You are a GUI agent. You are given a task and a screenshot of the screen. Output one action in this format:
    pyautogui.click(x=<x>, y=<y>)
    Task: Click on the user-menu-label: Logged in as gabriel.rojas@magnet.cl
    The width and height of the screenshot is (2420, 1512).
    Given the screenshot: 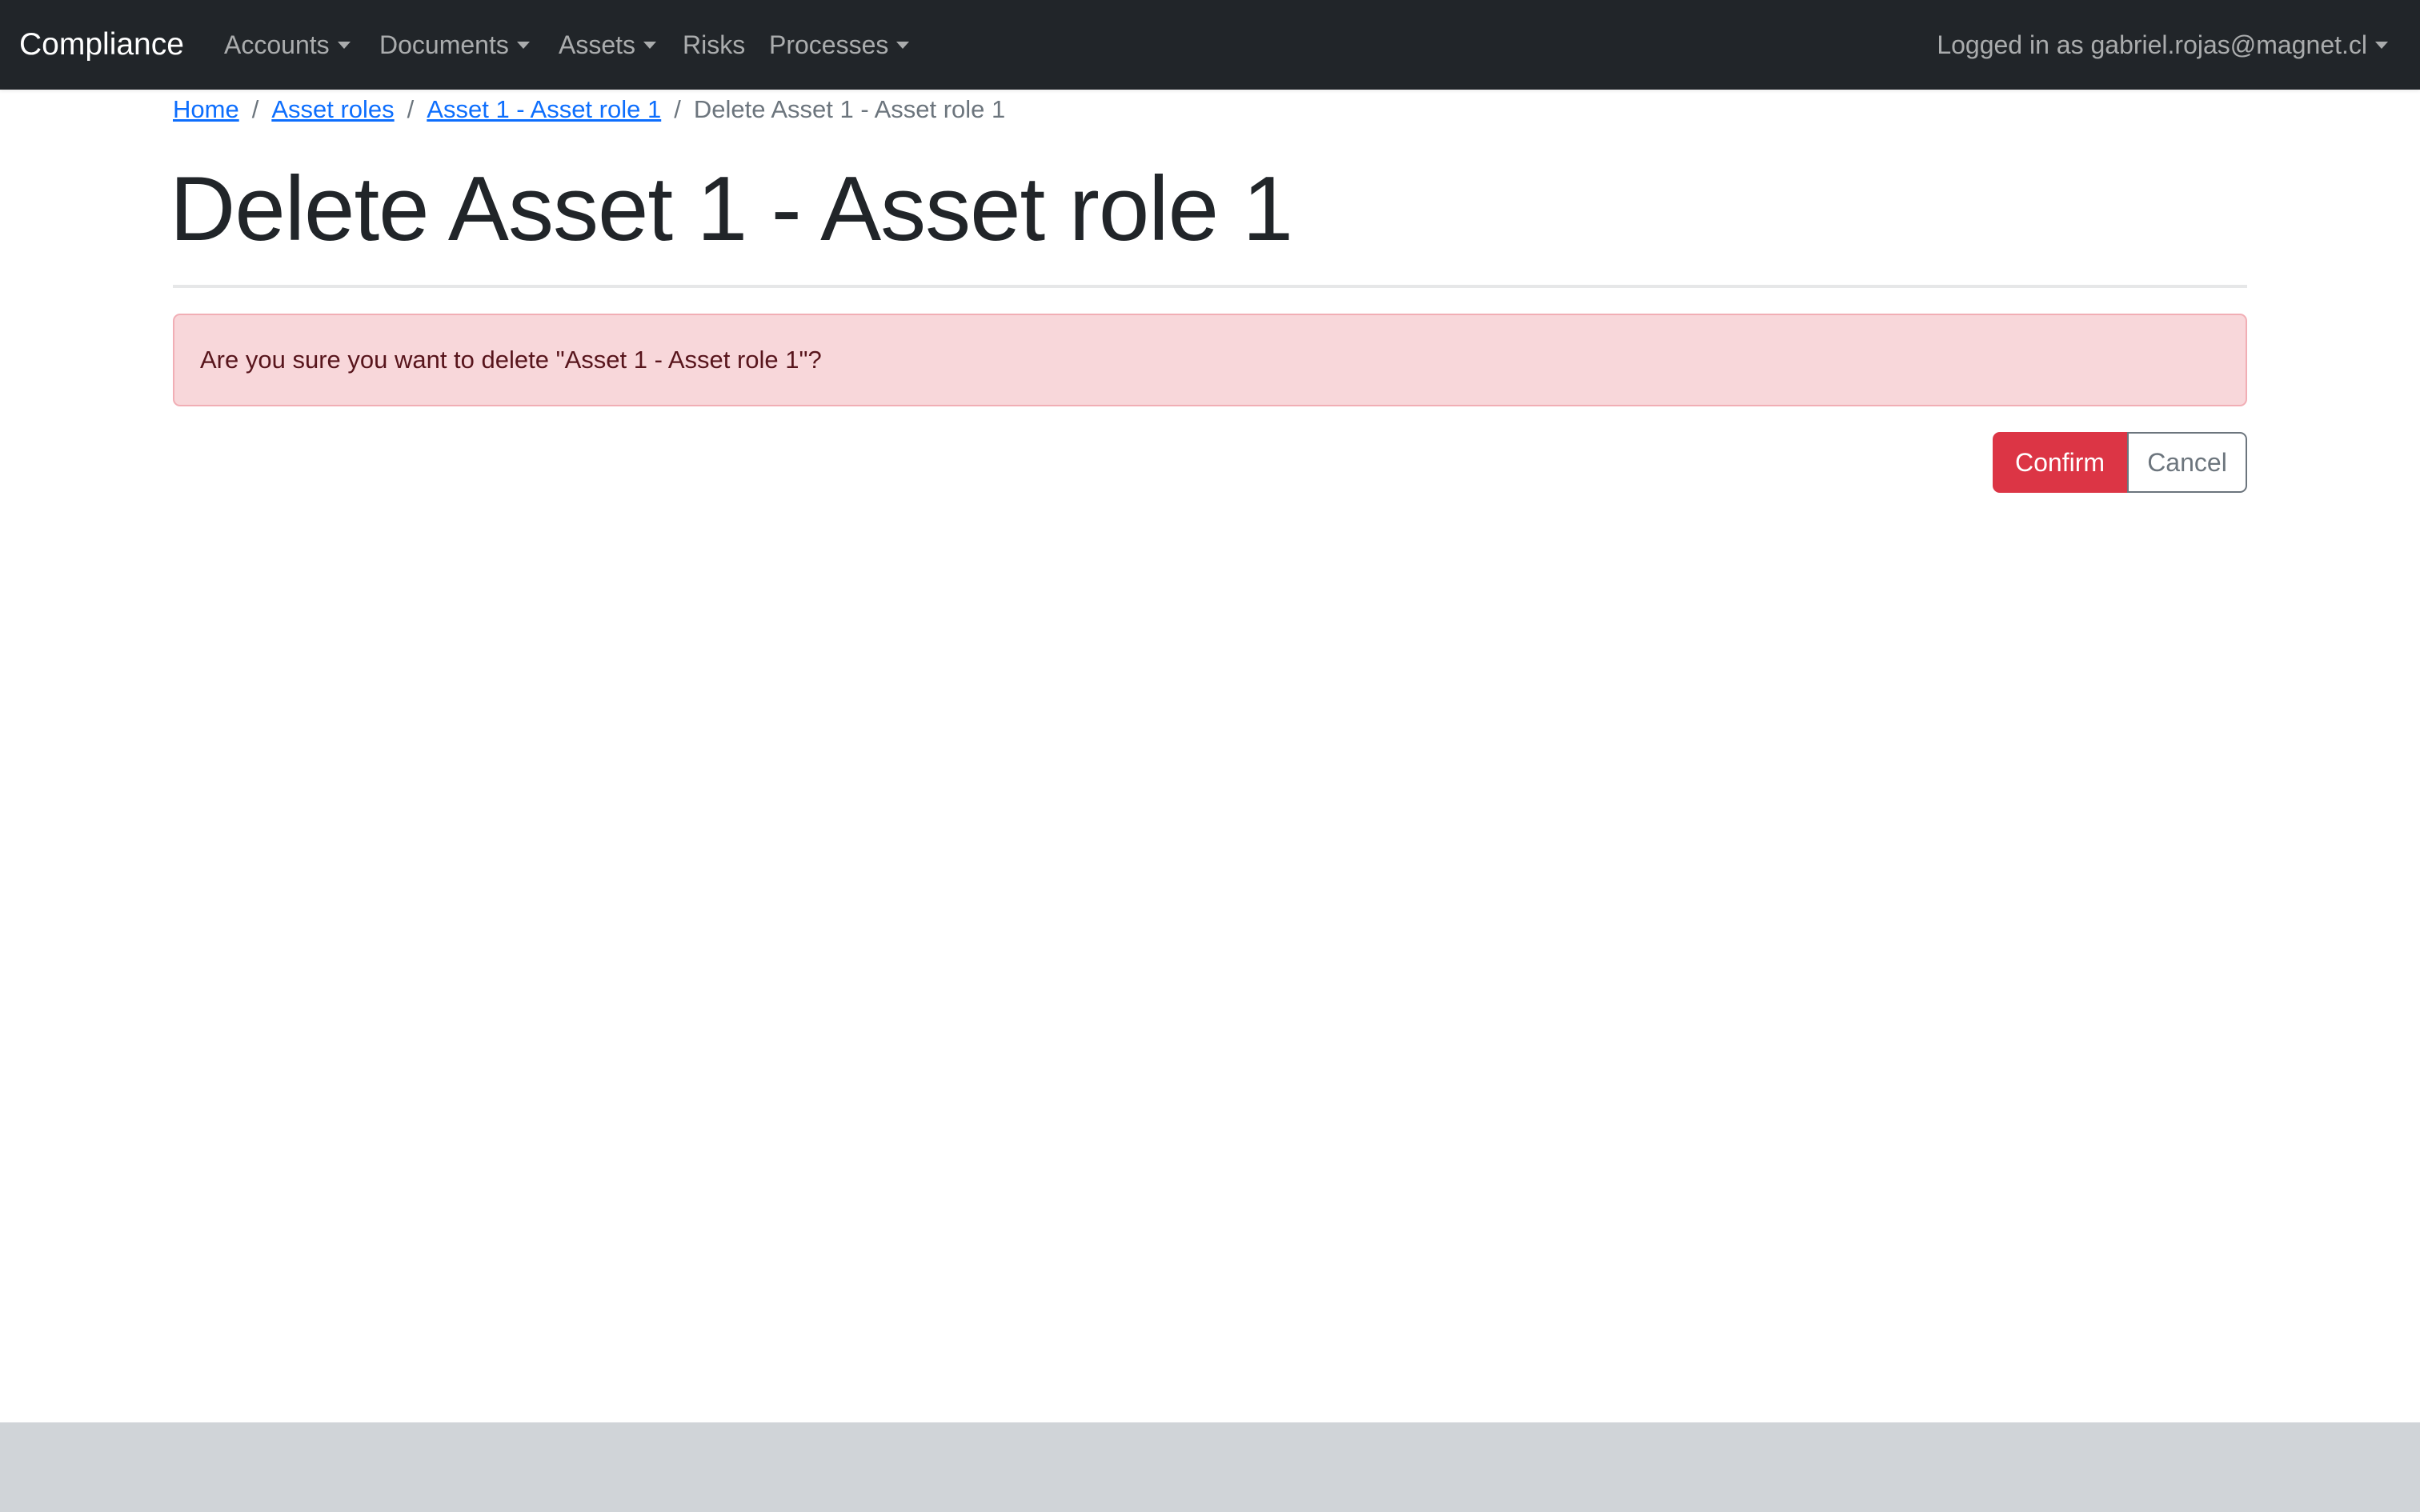 What is the action you would take?
    pyautogui.click(x=2152, y=44)
    